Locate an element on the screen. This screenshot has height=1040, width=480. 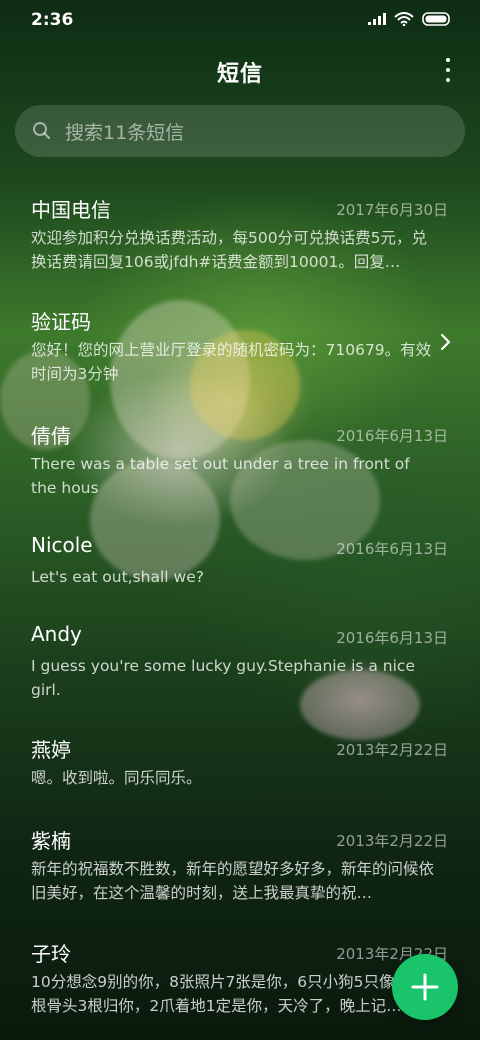
conversation-item: 验证码 您好！您的网上营业厅登录的随机密码为：710679。有效时间为3分钟 is located at coordinates (240, 347).